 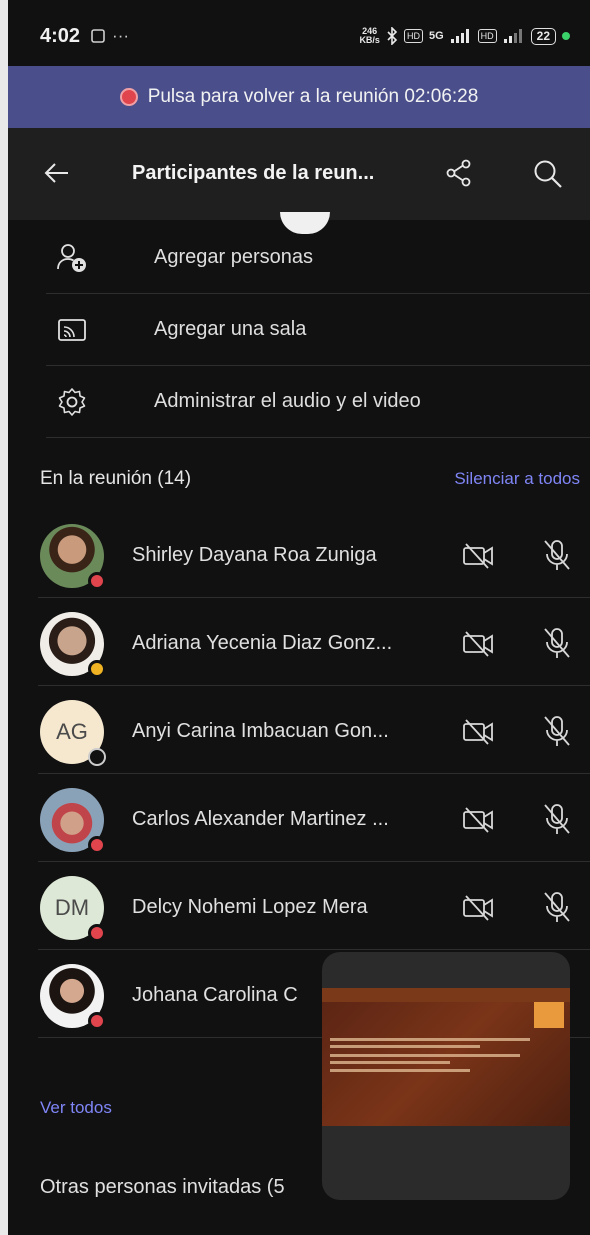 What do you see at coordinates (128, 97) in the screenshot?
I see `recording-dot-icon` at bounding box center [128, 97].